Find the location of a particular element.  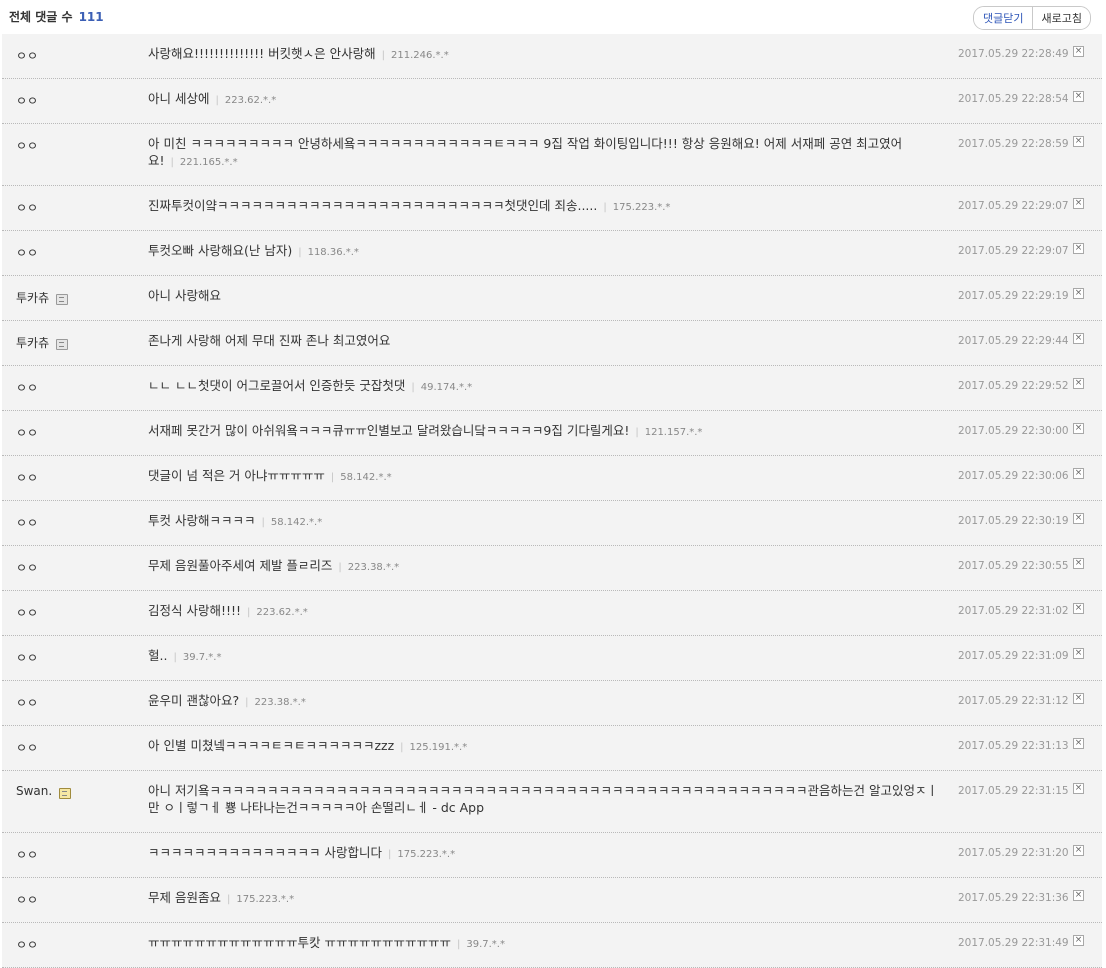

comment-actions: 댓글닫기 새로고침 is located at coordinates (1032, 18).